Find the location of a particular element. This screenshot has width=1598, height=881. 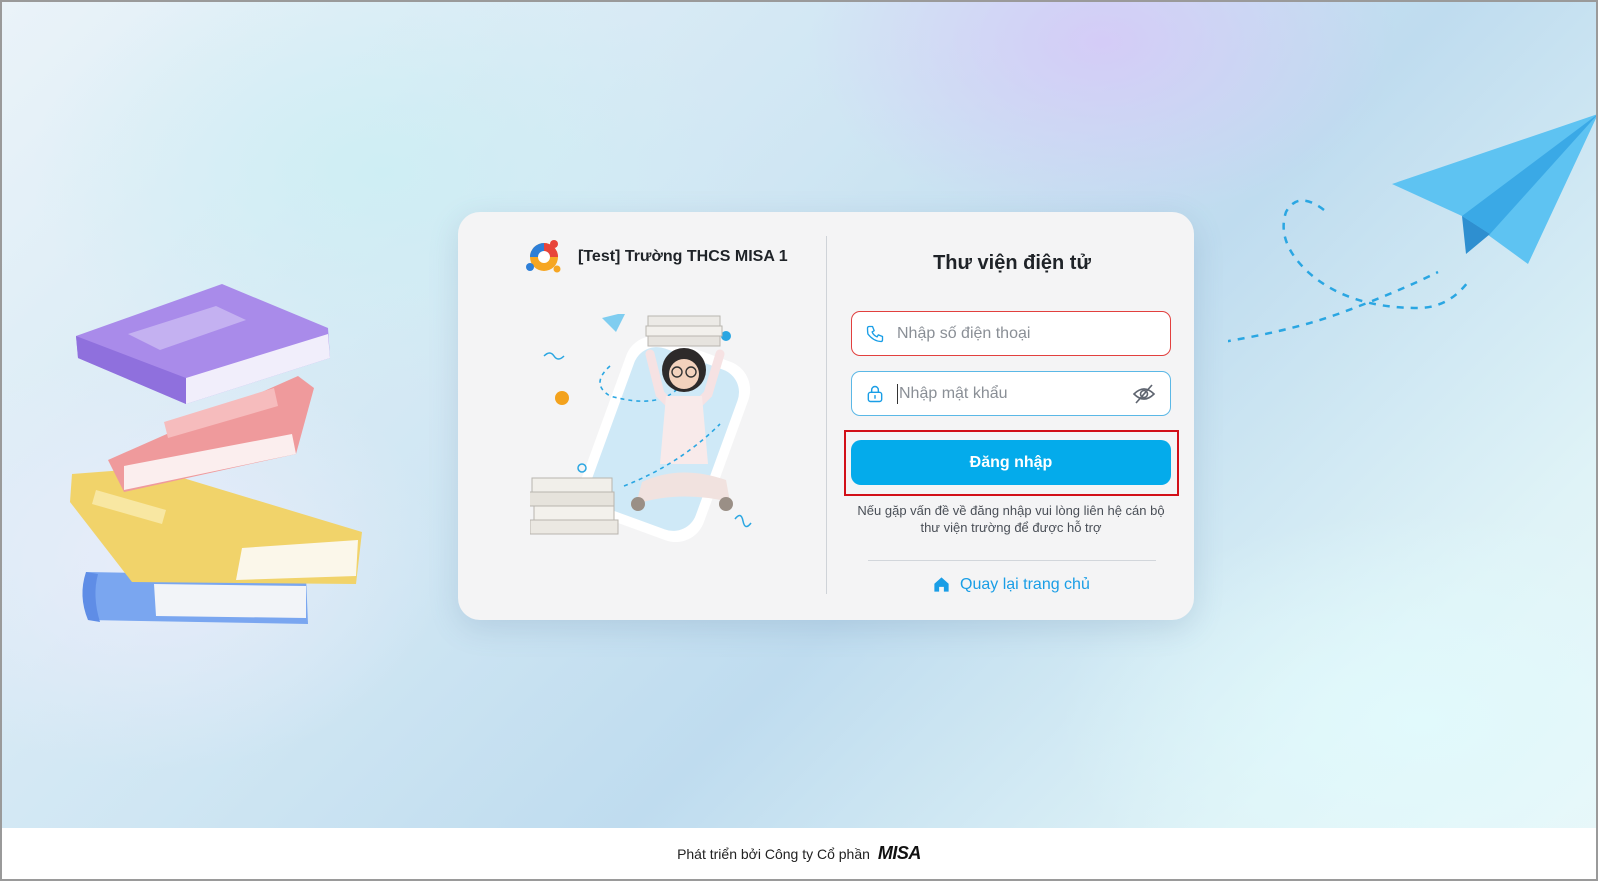

password-field is located at coordinates (1011, 393).